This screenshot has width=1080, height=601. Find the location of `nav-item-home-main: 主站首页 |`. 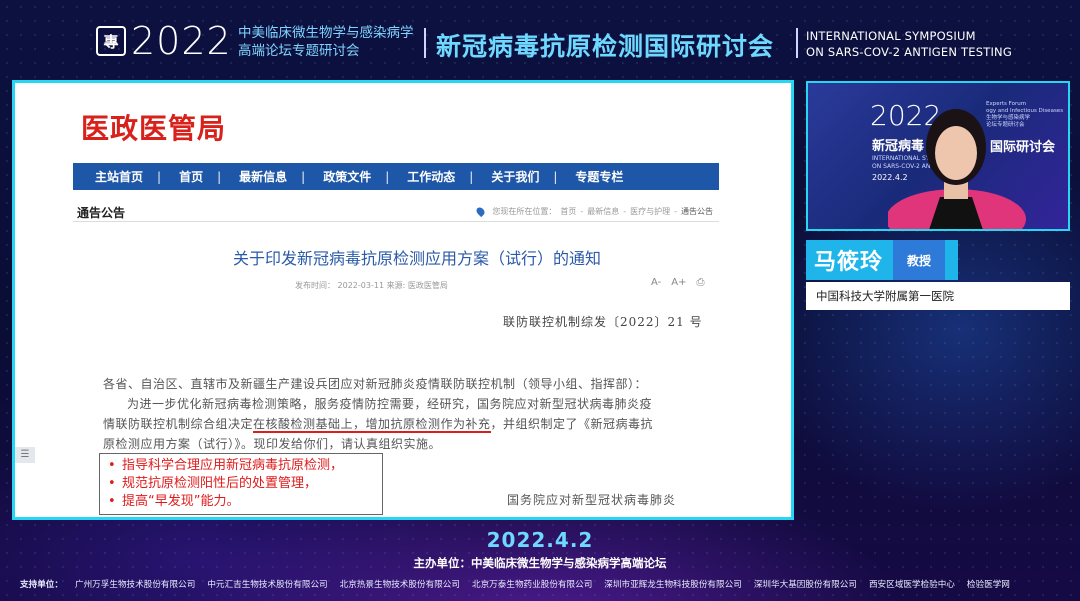

nav-item-home-main: 主站首页 | is located at coordinates (137, 176).